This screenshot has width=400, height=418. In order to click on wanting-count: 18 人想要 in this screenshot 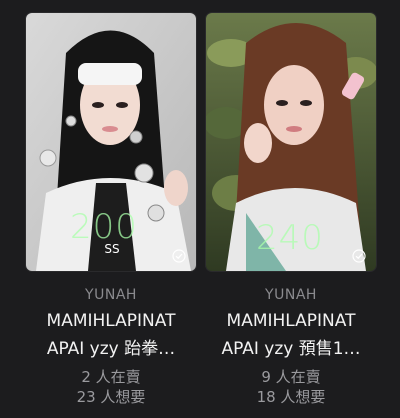, I will do `click(291, 397)`.